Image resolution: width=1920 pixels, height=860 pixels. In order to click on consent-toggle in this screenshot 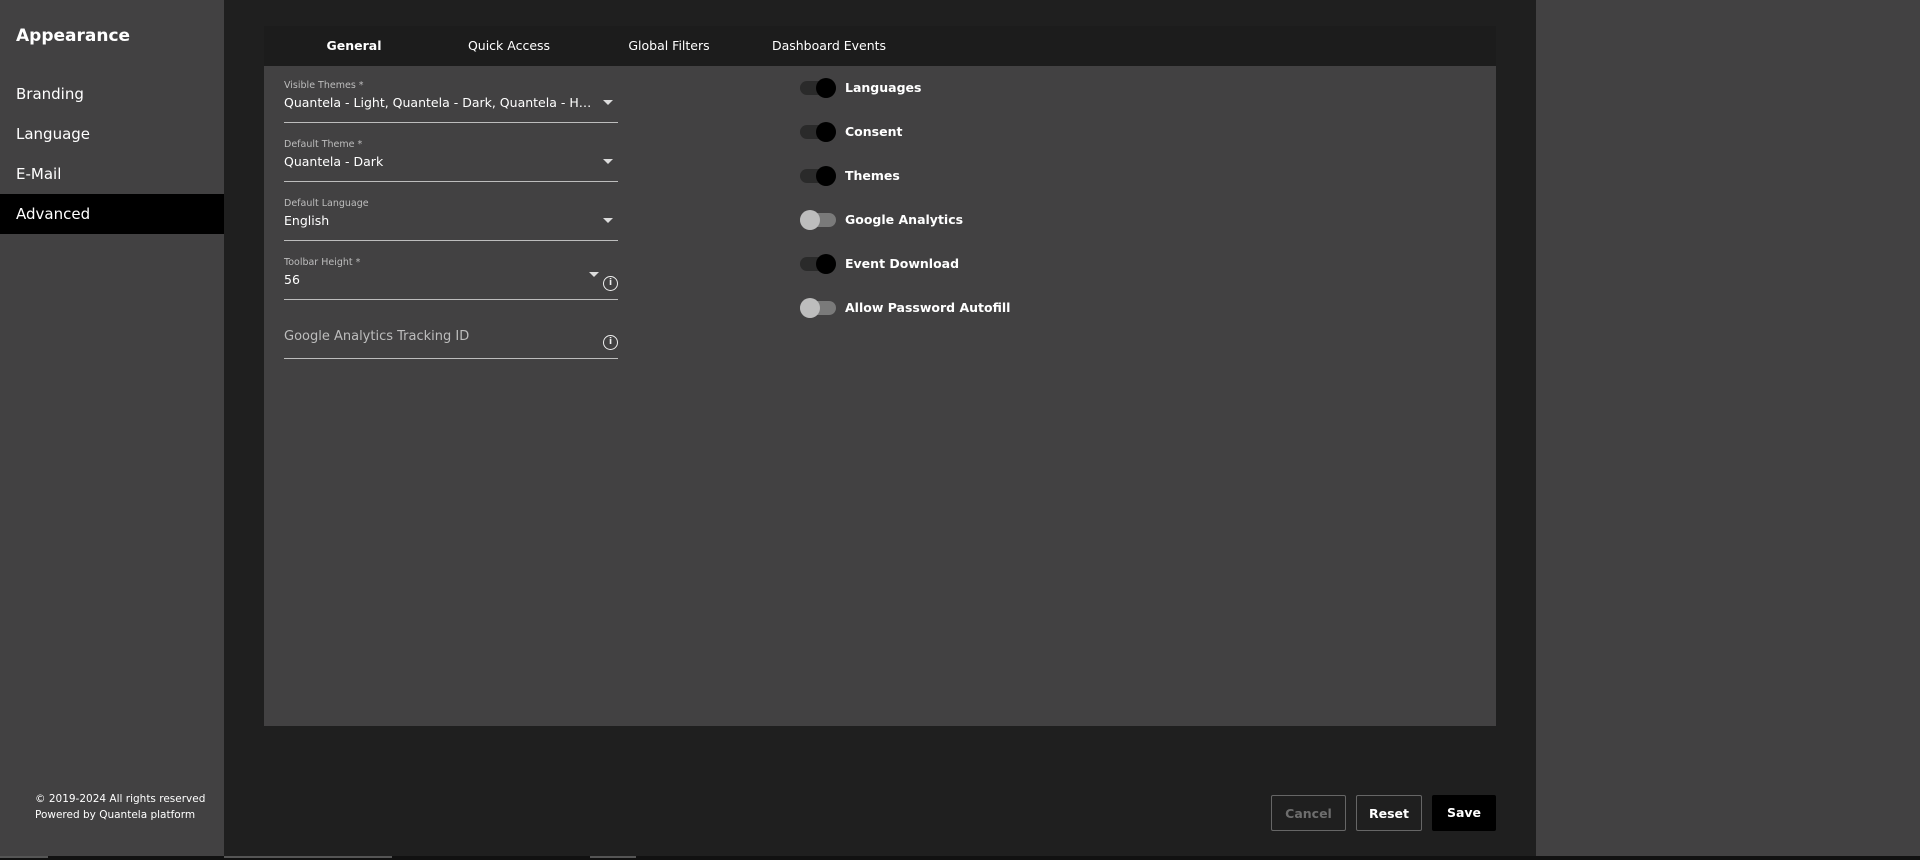, I will do `click(818, 132)`.